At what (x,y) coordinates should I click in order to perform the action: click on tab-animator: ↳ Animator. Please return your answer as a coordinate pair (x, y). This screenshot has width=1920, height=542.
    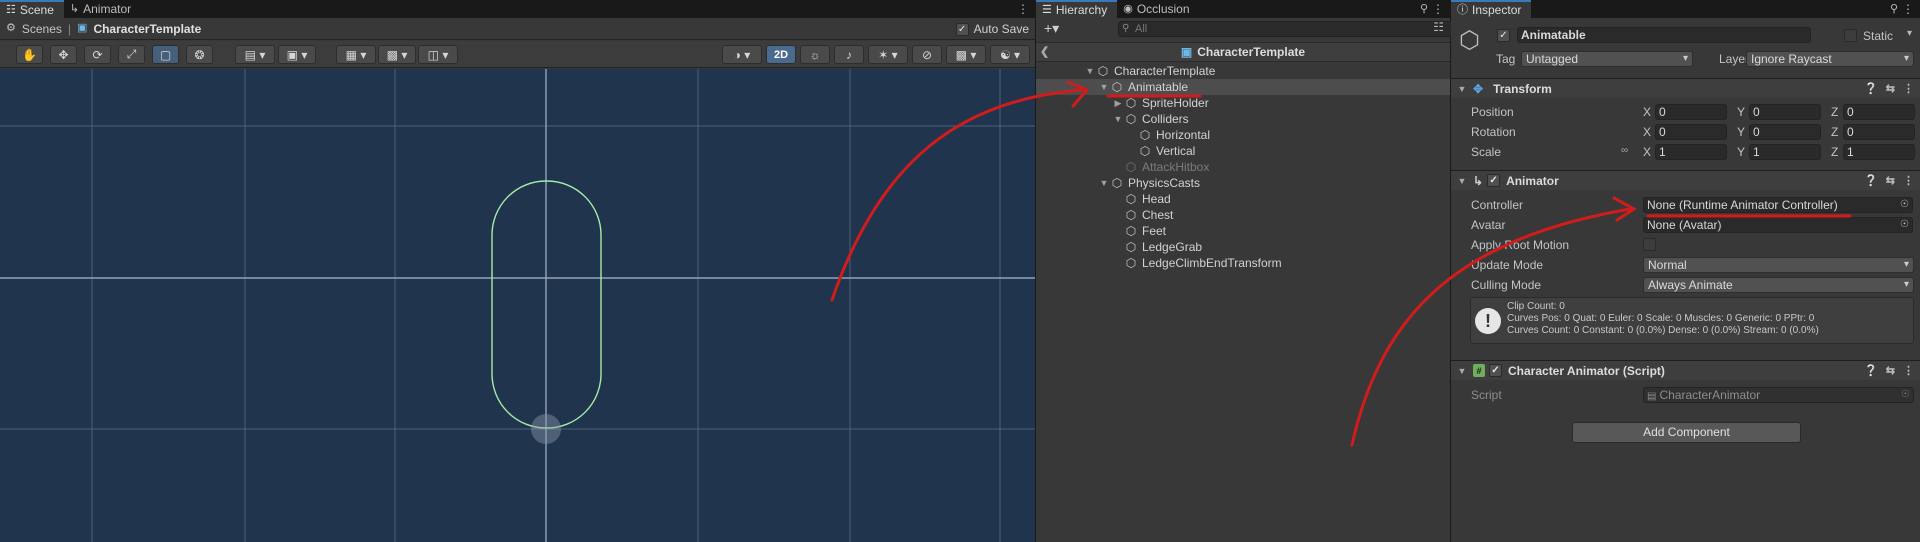
    Looking at the image, I should click on (102, 9).